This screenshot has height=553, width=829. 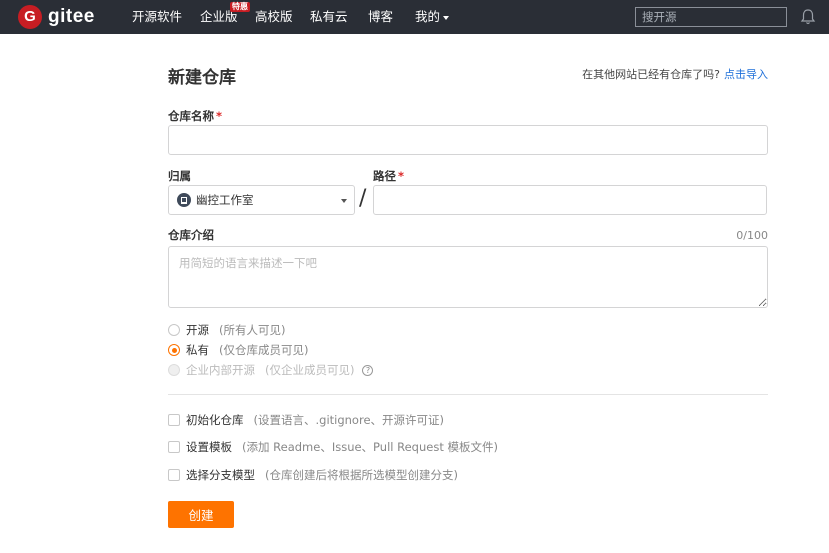 I want to click on owner-value: 幽控工作室, so click(x=225, y=200).